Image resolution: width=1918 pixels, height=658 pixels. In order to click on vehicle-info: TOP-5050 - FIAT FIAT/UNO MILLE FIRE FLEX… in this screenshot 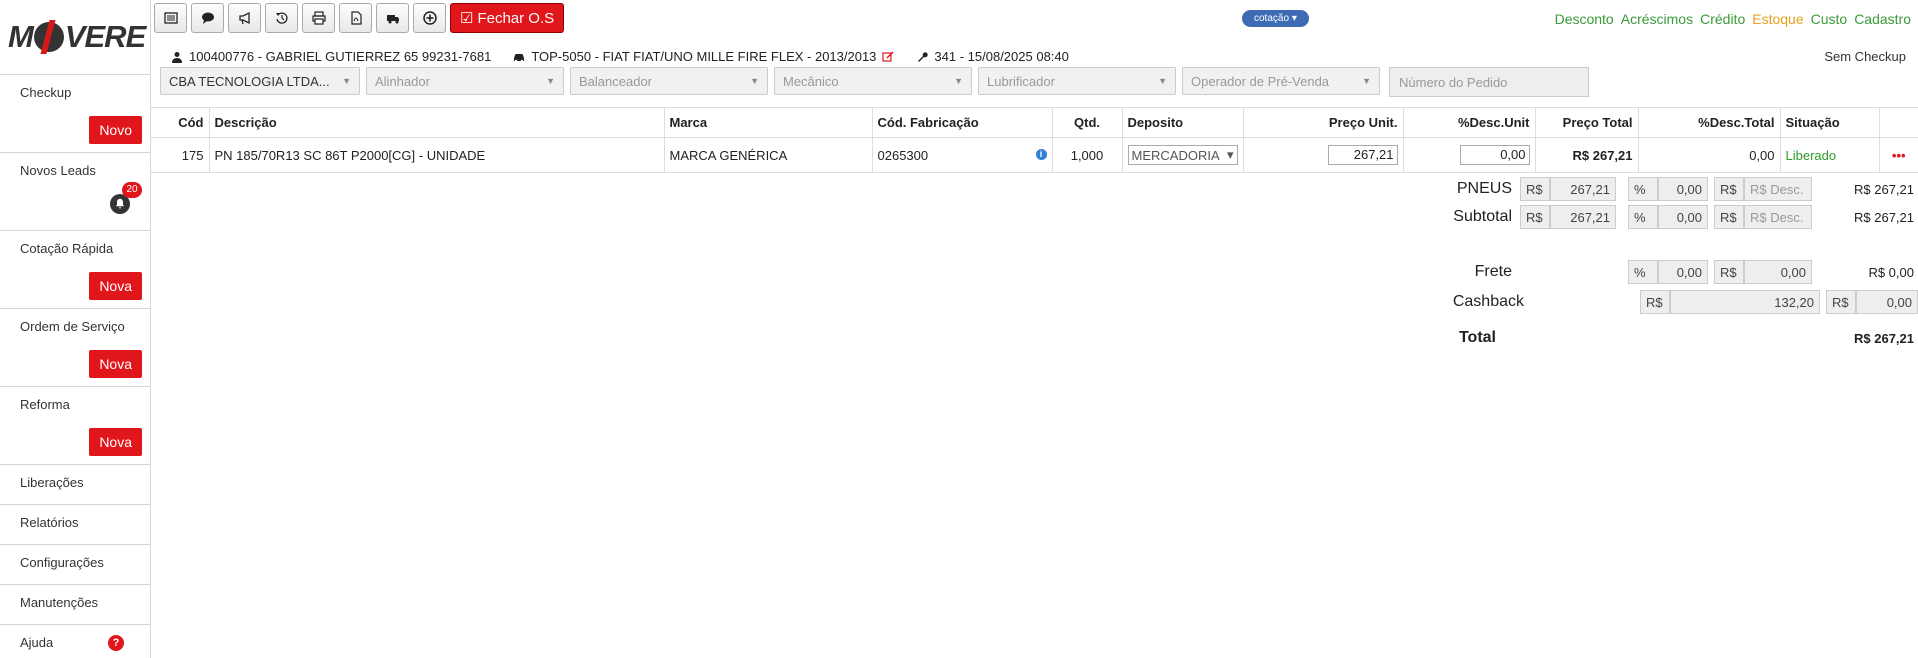, I will do `click(703, 56)`.